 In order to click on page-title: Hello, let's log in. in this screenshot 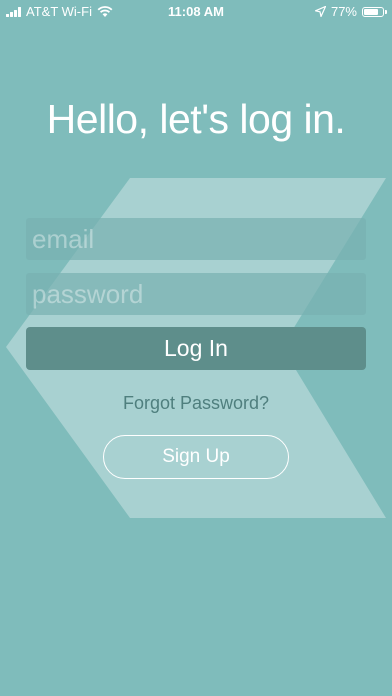, I will do `click(196, 119)`.